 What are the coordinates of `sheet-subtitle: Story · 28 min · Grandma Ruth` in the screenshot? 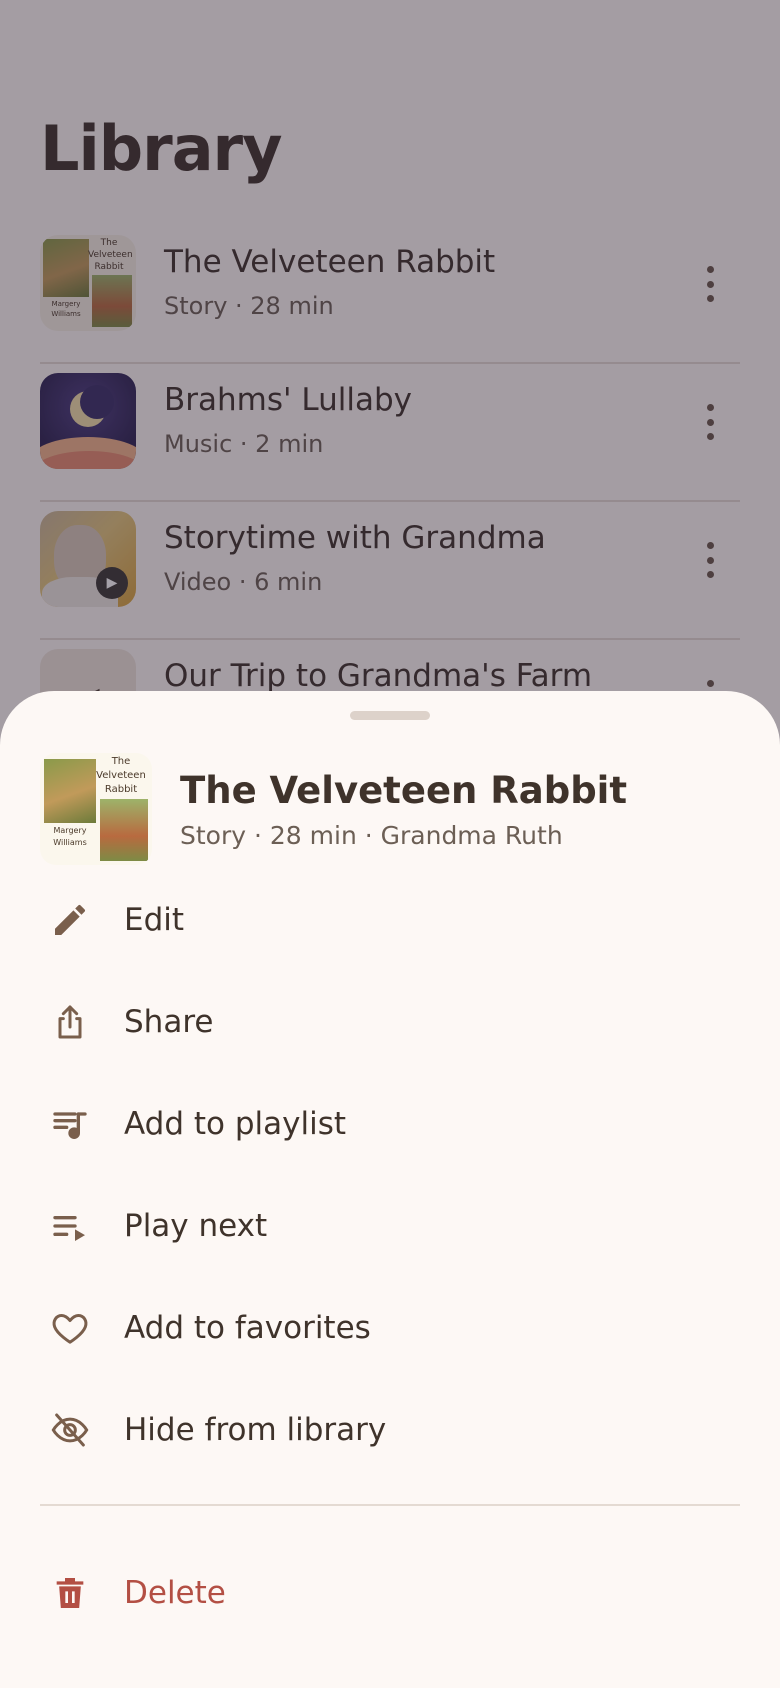 It's located at (371, 835).